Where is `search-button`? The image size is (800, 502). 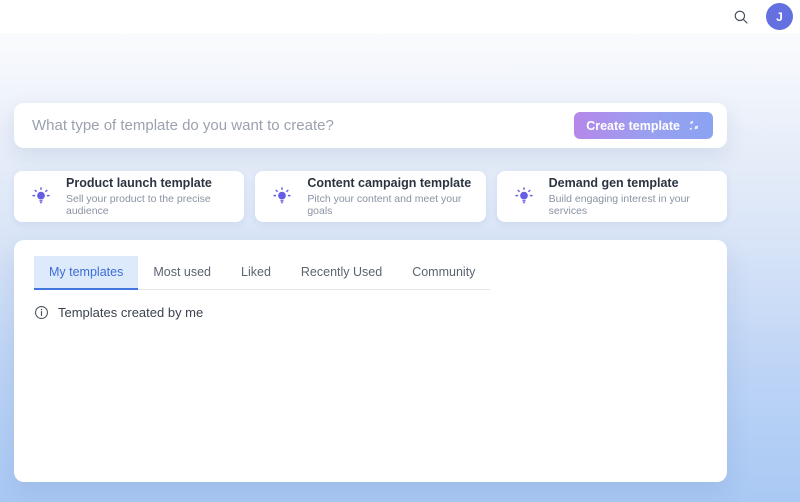
search-button is located at coordinates (741, 17).